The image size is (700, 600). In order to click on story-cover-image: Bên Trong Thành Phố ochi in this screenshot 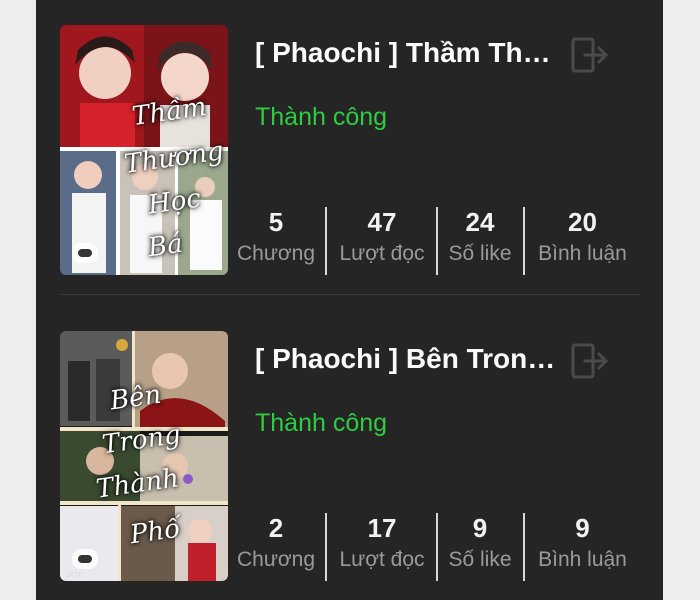, I will do `click(144, 456)`.